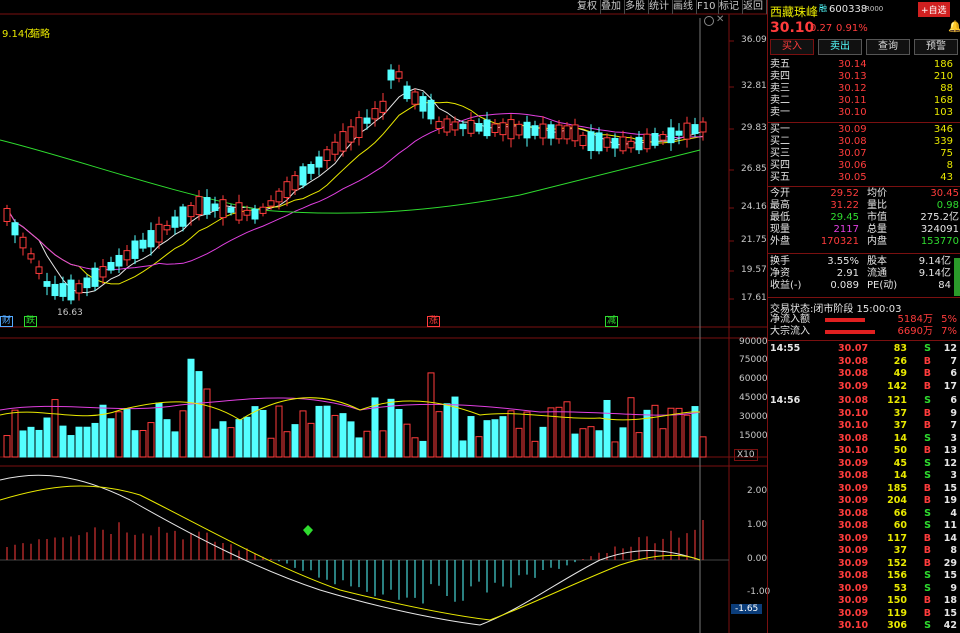 Image resolution: width=960 pixels, height=633 pixels. Describe the element at coordinates (792, 47) in the screenshot. I see `buy-button: 买入` at that location.